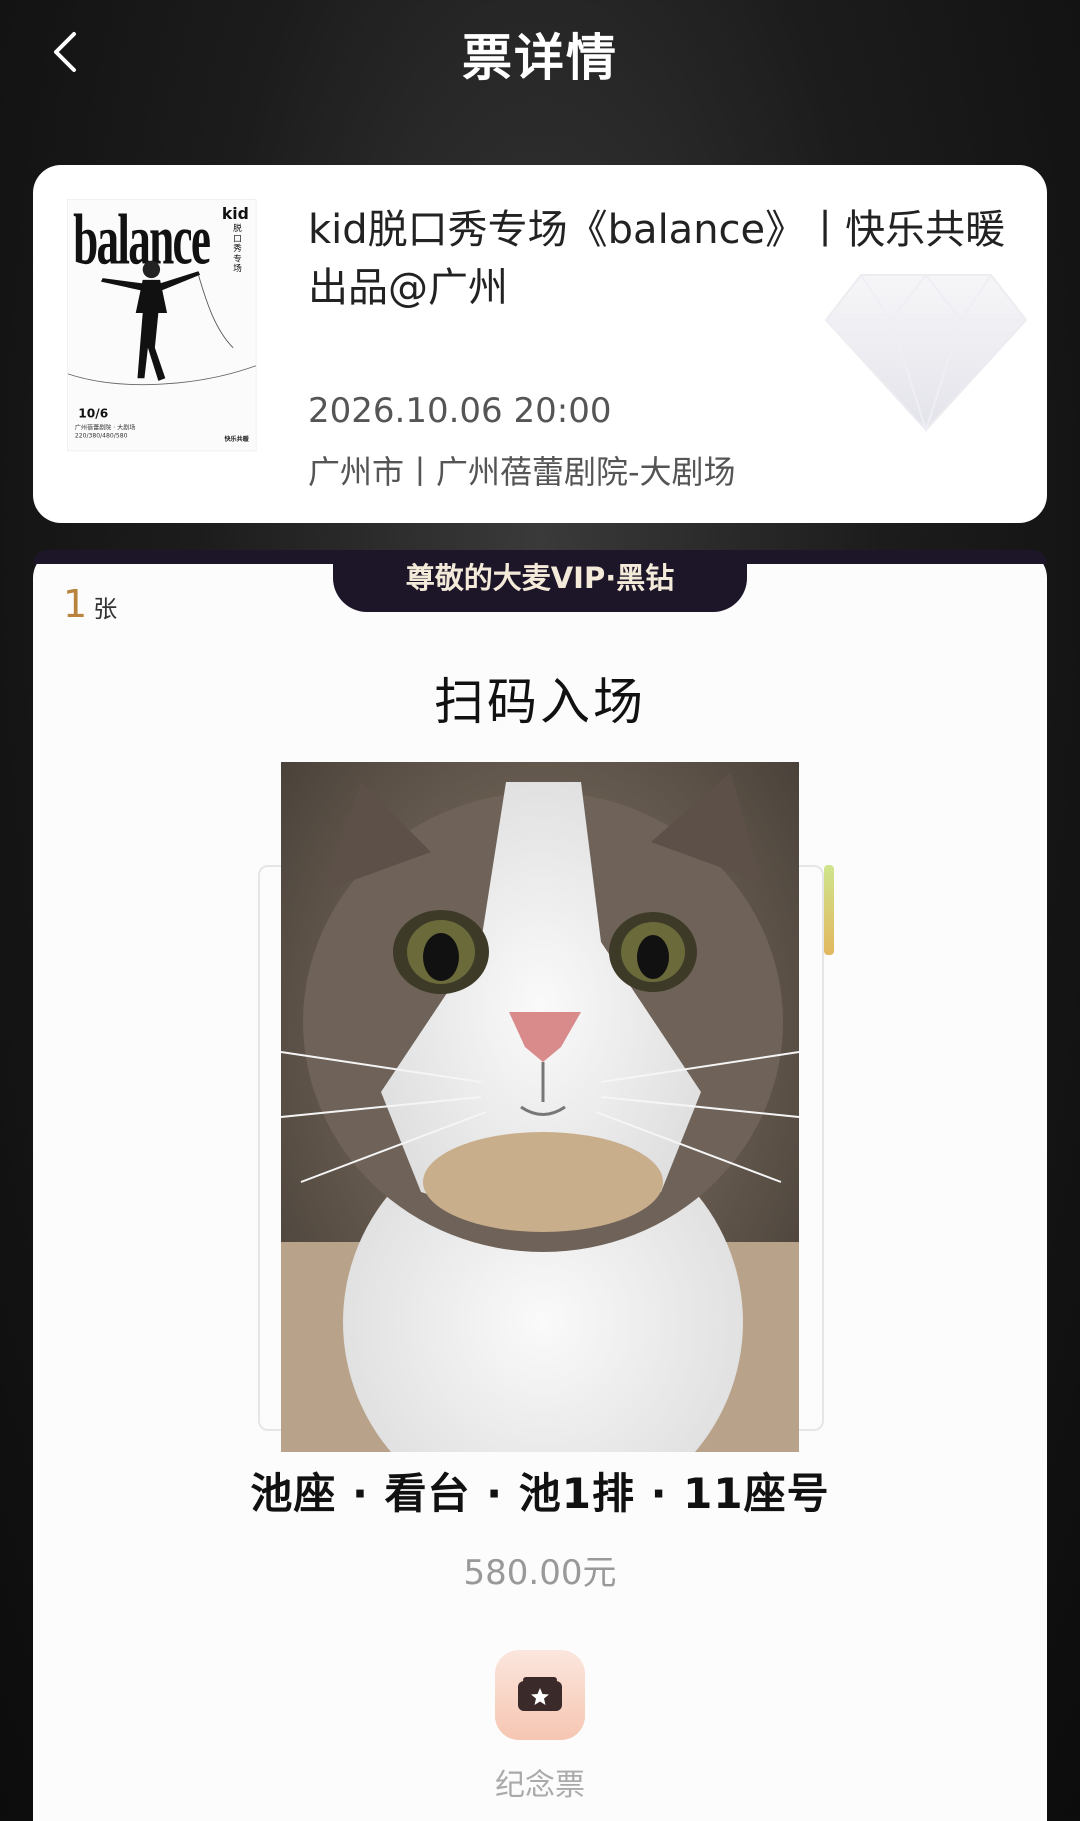  I want to click on event-datetime: 2026.10.06 20:00, so click(460, 411).